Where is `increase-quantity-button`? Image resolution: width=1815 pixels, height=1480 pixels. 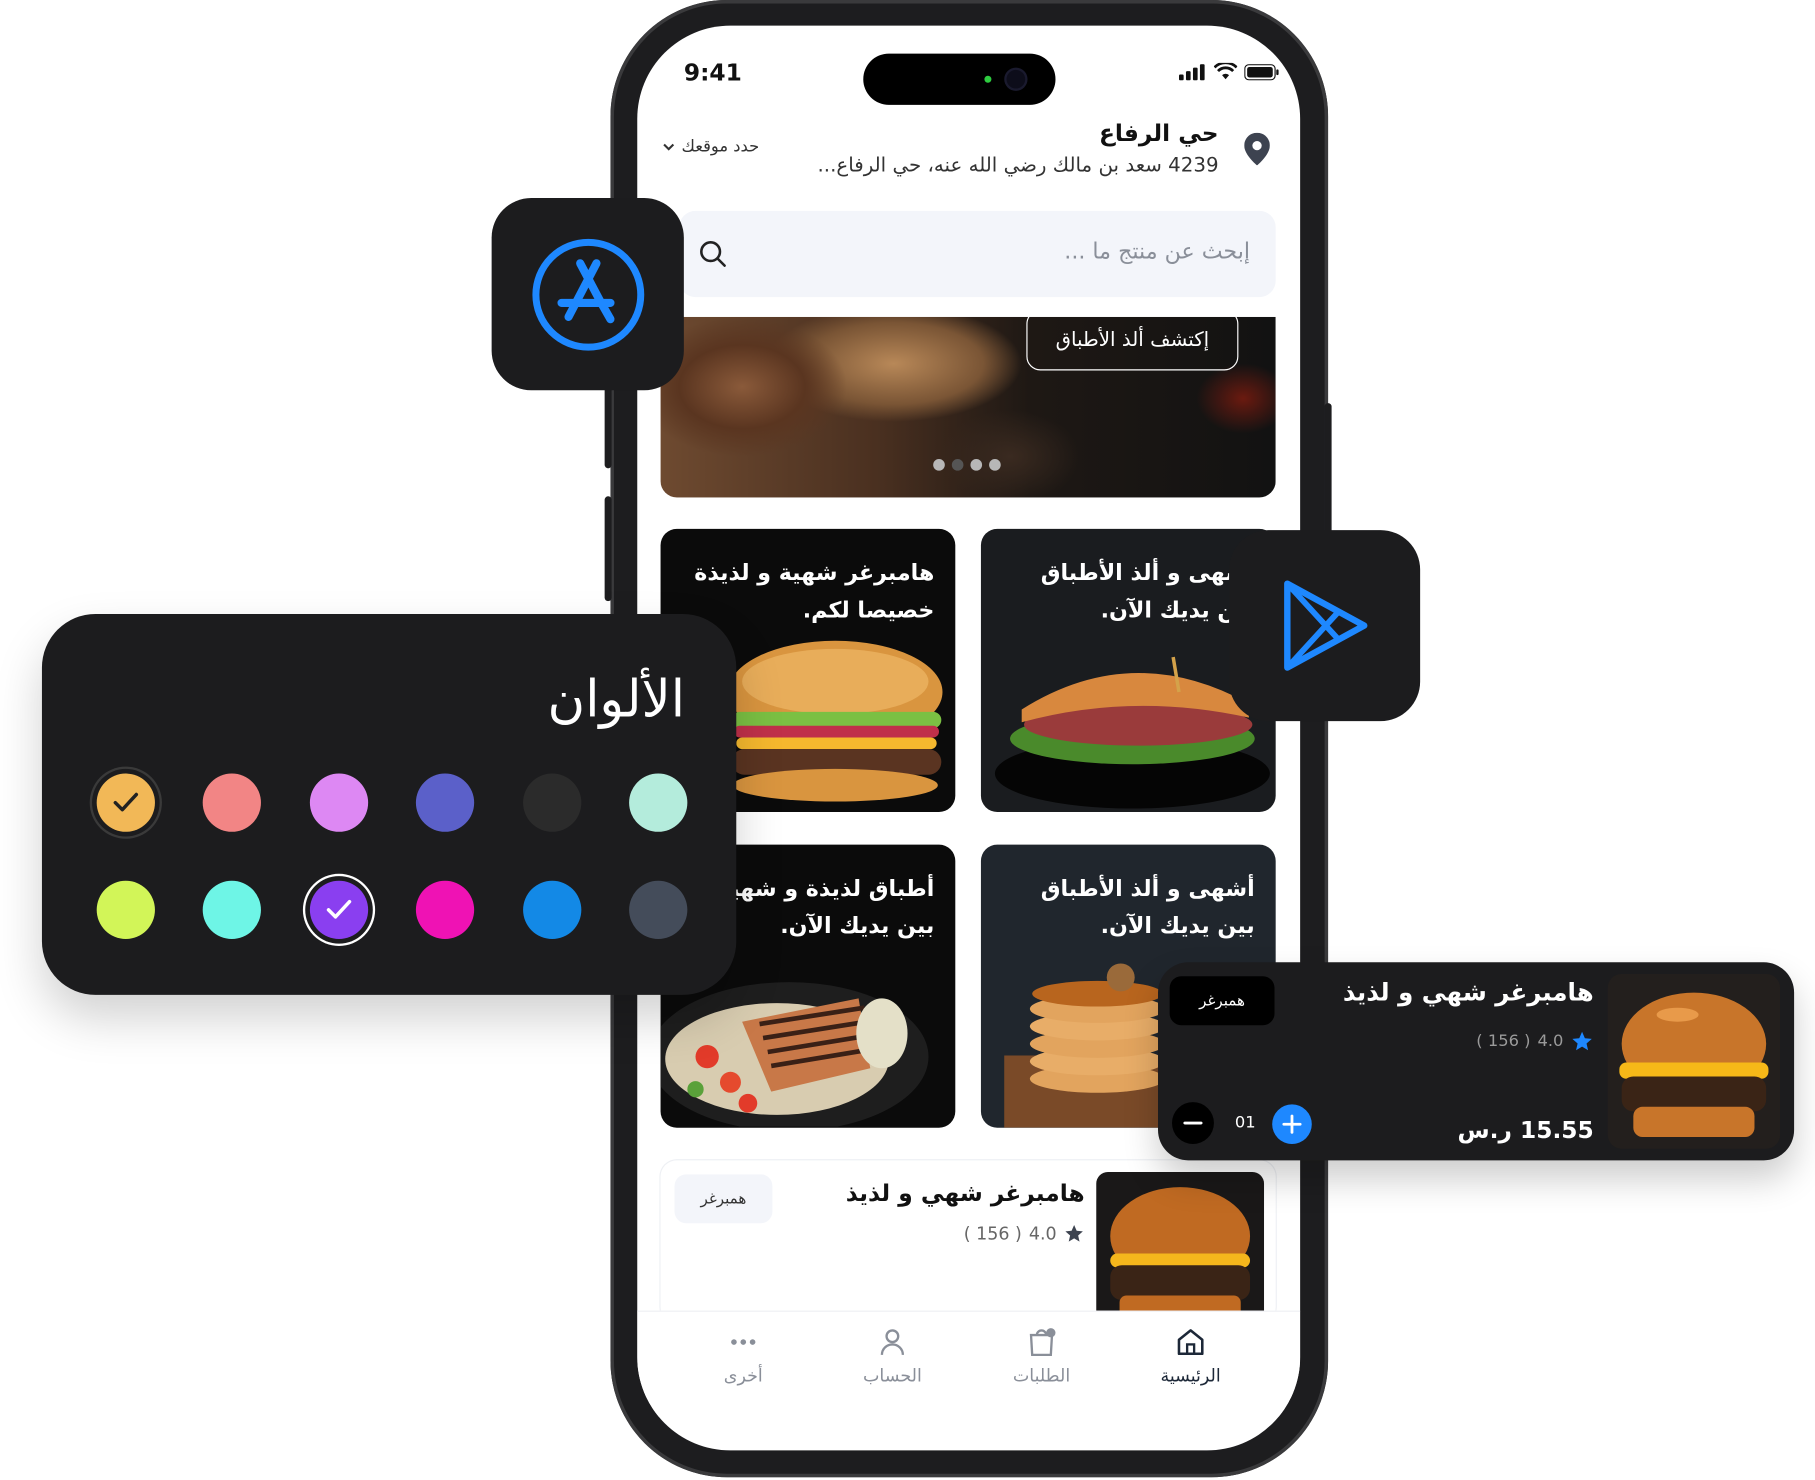 increase-quantity-button is located at coordinates (1292, 1124).